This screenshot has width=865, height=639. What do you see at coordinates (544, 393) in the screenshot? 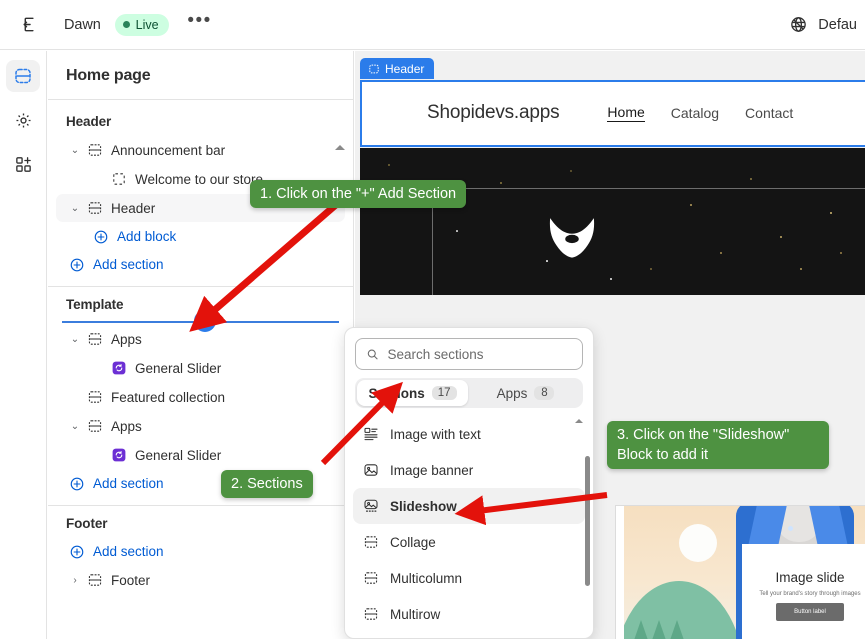
I see `tab-apps-count: 8` at bounding box center [544, 393].